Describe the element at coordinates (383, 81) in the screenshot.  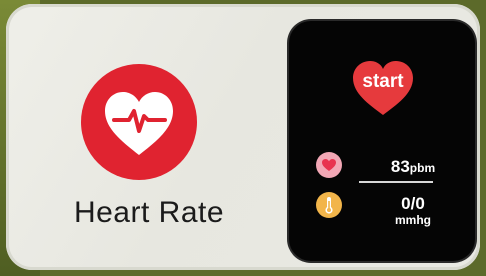
I see `start-label: start` at that location.